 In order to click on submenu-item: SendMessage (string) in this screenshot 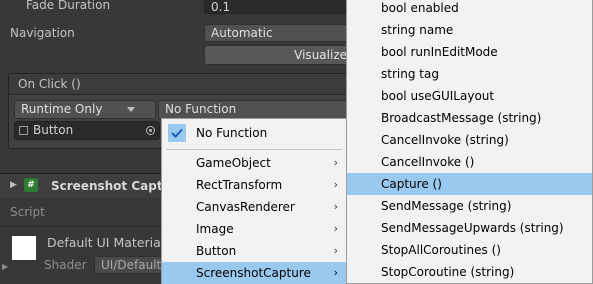, I will do `click(469, 206)`.